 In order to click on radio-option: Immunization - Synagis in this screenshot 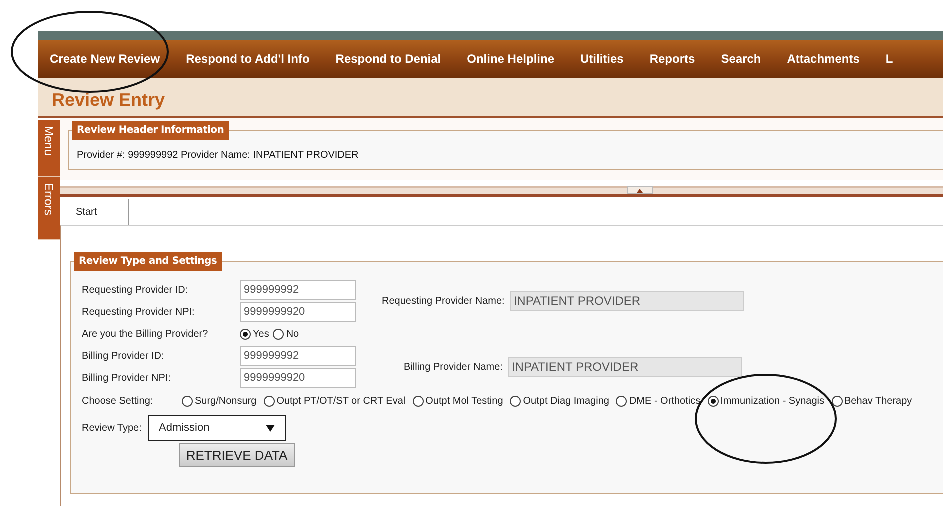, I will do `click(766, 401)`.